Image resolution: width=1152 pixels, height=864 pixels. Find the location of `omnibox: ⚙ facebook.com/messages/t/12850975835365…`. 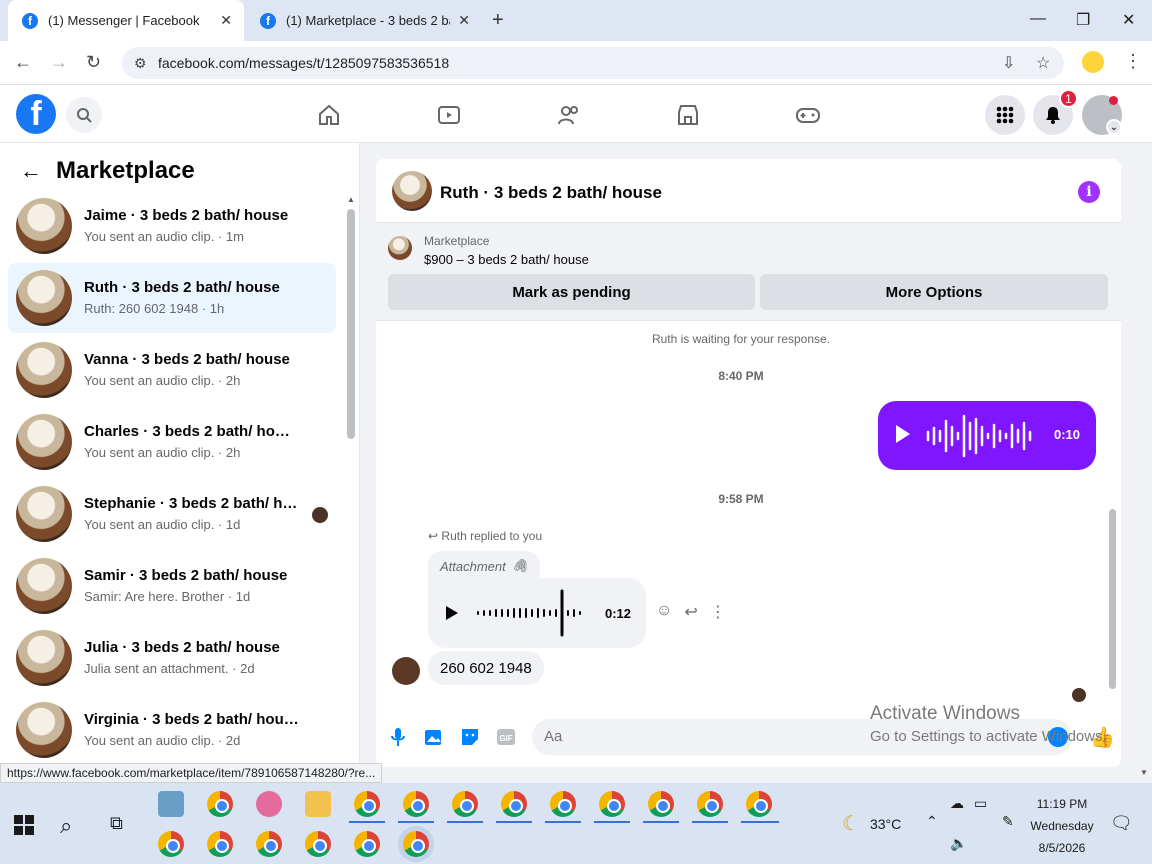

omnibox: ⚙ facebook.com/messages/t/12850975835365… is located at coordinates (593, 63).